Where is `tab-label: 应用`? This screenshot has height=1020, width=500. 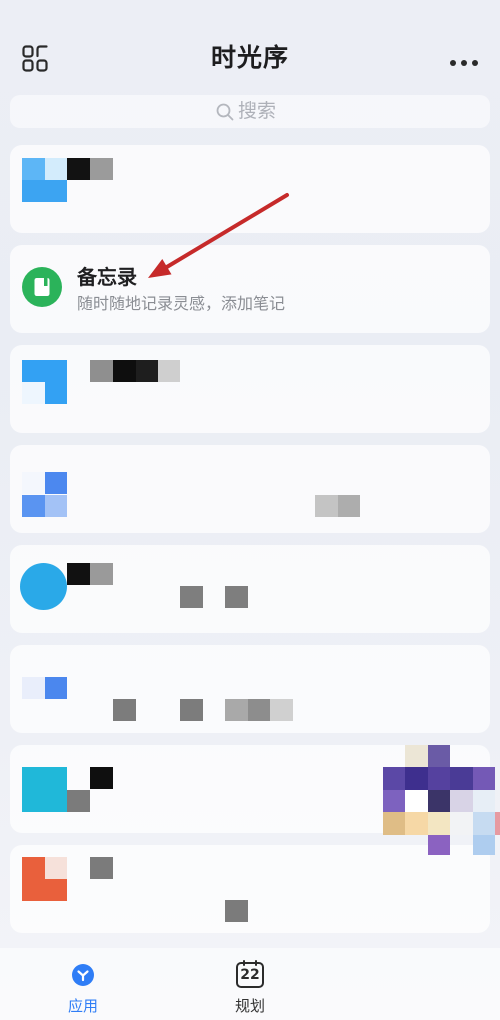
tab-label: 应用 is located at coordinates (82, 1006).